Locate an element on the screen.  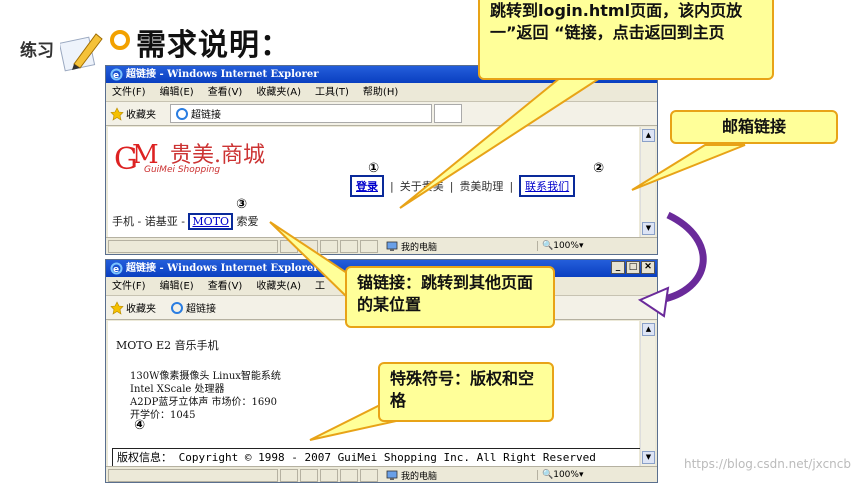
assistant-link: 贵美助理 is located at coordinates (481, 186).